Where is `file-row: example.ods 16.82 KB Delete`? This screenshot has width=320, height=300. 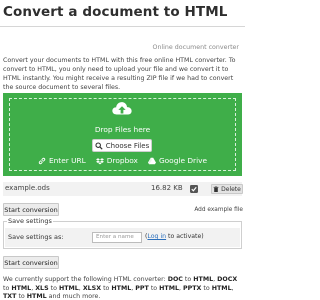
file-row: example.ods 16.82 KB Delete is located at coordinates (123, 189).